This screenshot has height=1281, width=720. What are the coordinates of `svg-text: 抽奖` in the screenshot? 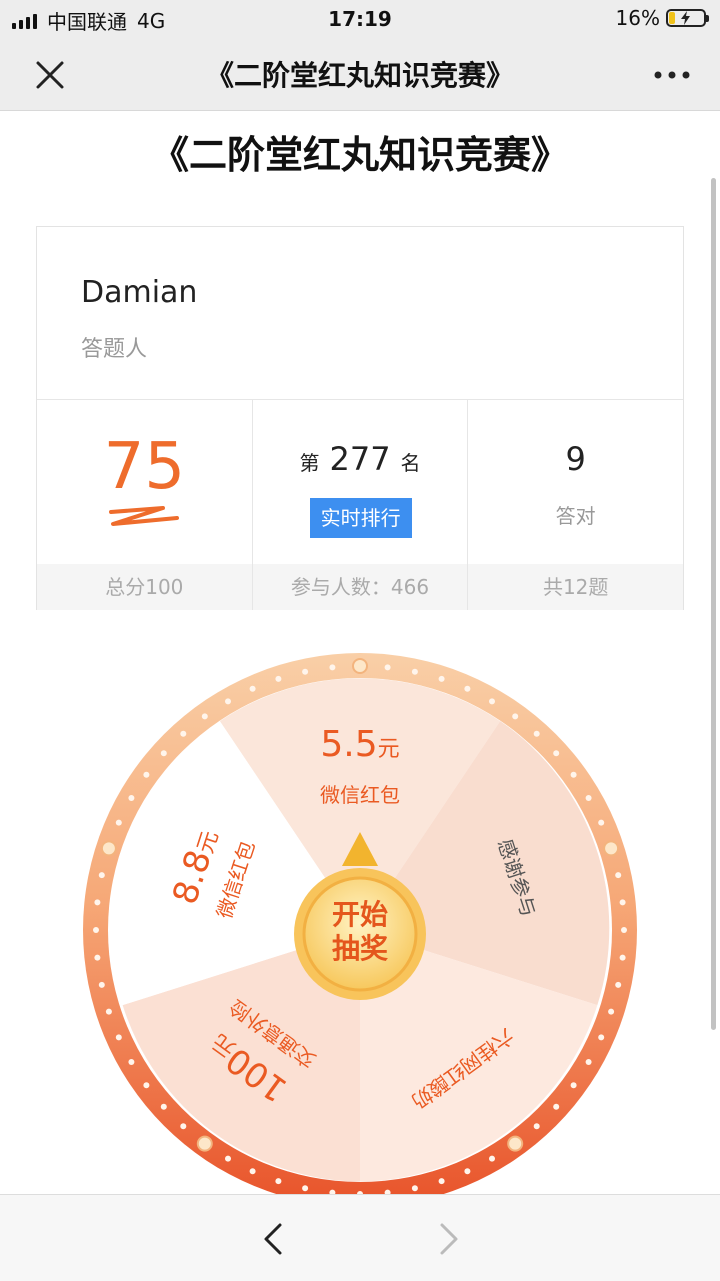 It's located at (360, 948).